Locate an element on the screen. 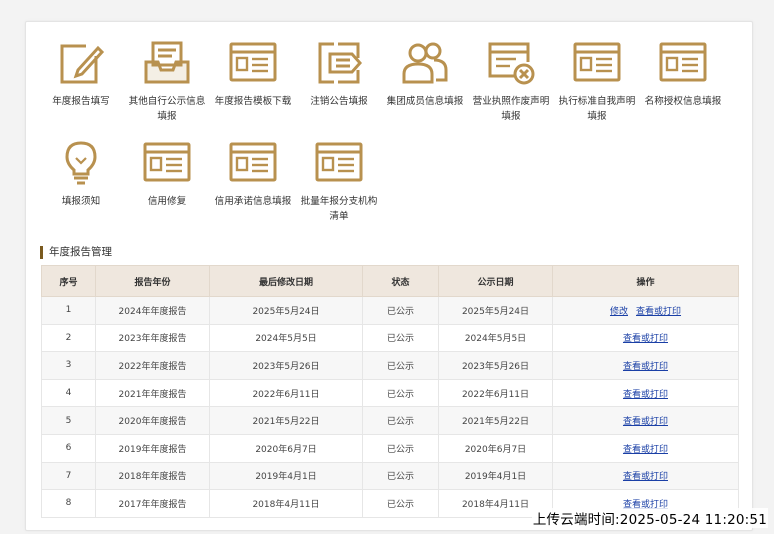 This screenshot has width=774, height=534. tile-label: 信用修复 is located at coordinates (167, 201).